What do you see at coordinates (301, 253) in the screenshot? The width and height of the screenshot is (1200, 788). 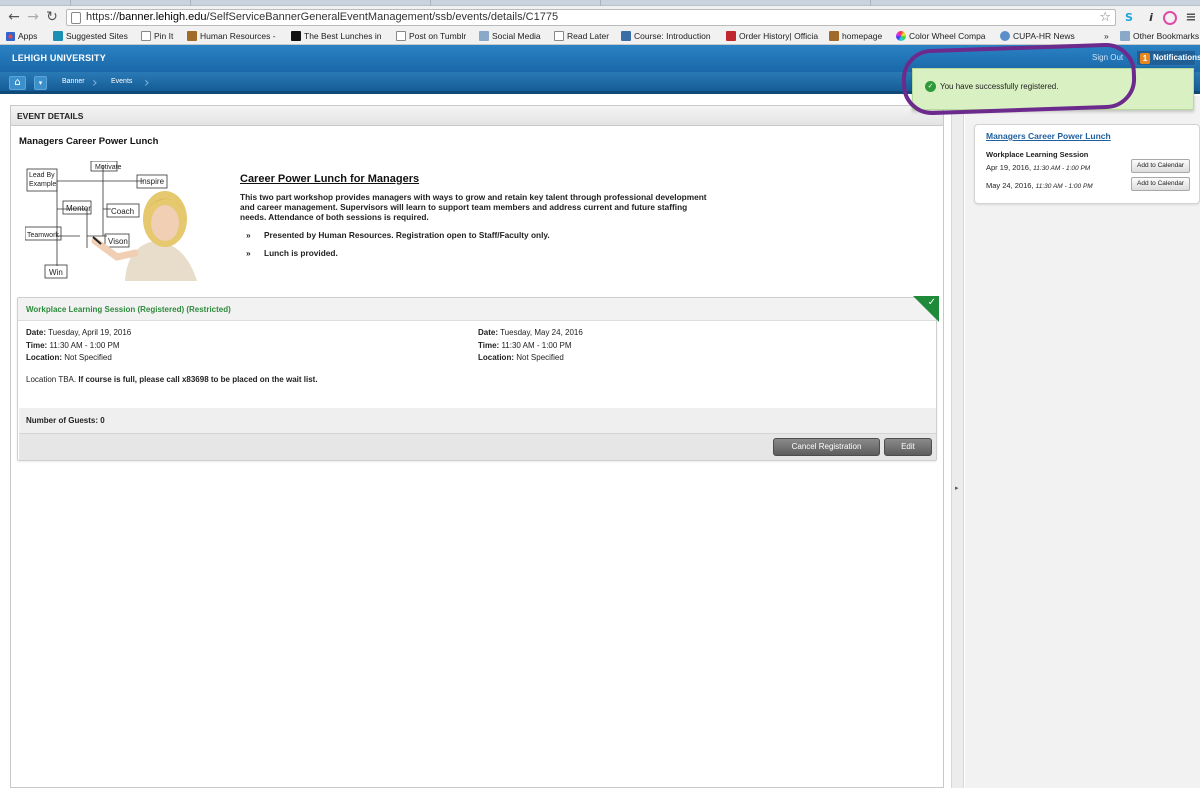 I see `bullet-text: Lunch is provided.` at bounding box center [301, 253].